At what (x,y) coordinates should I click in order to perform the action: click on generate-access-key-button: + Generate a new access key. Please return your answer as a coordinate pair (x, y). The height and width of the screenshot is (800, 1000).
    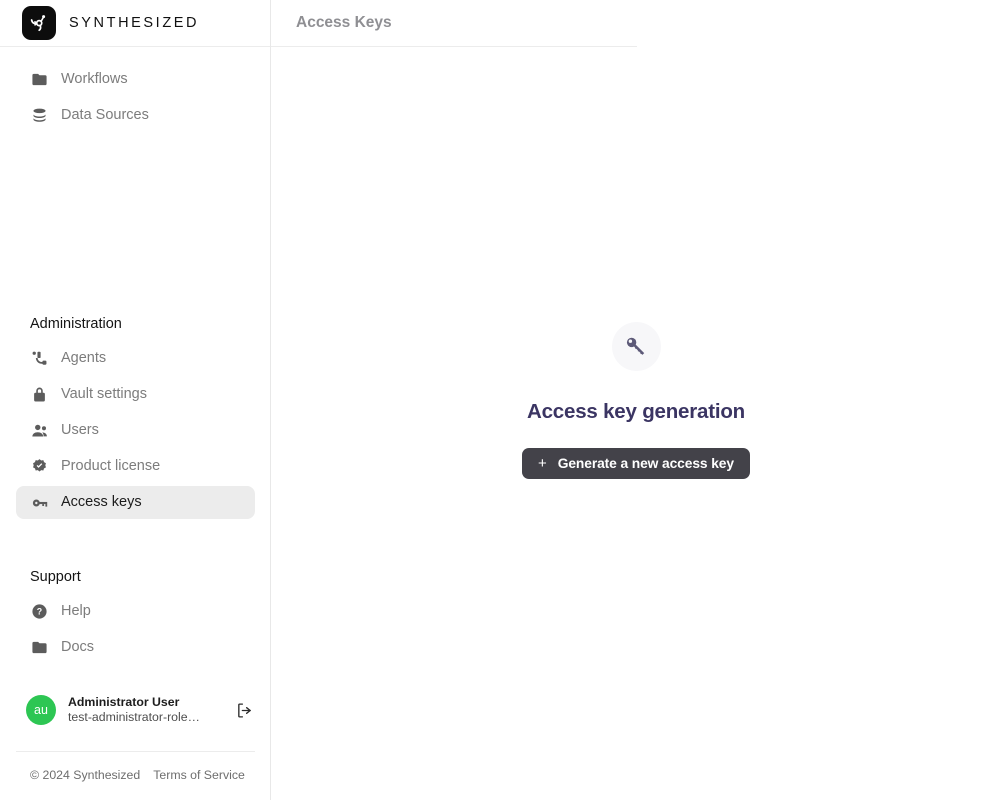
    Looking at the image, I should click on (636, 463).